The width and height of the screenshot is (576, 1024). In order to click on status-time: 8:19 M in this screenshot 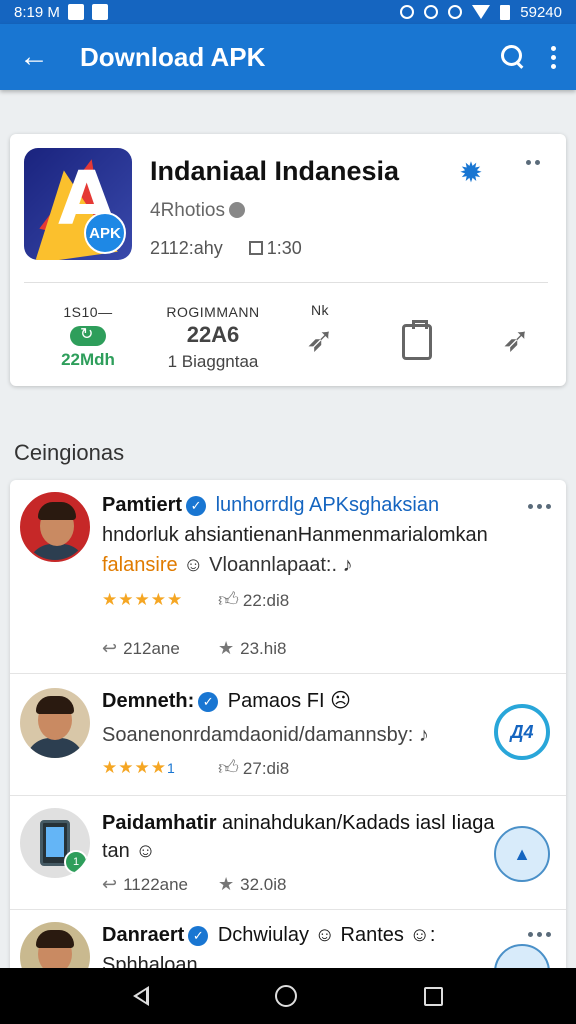, I will do `click(37, 12)`.